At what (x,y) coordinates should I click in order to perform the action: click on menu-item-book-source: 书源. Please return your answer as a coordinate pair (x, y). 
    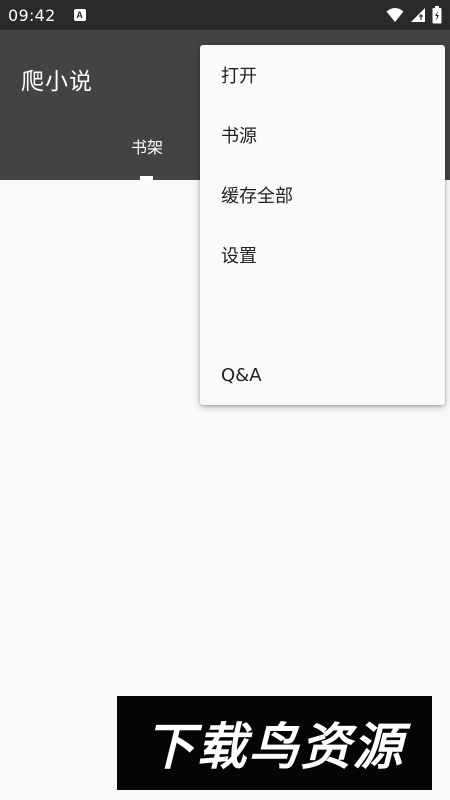
    Looking at the image, I should click on (322, 135).